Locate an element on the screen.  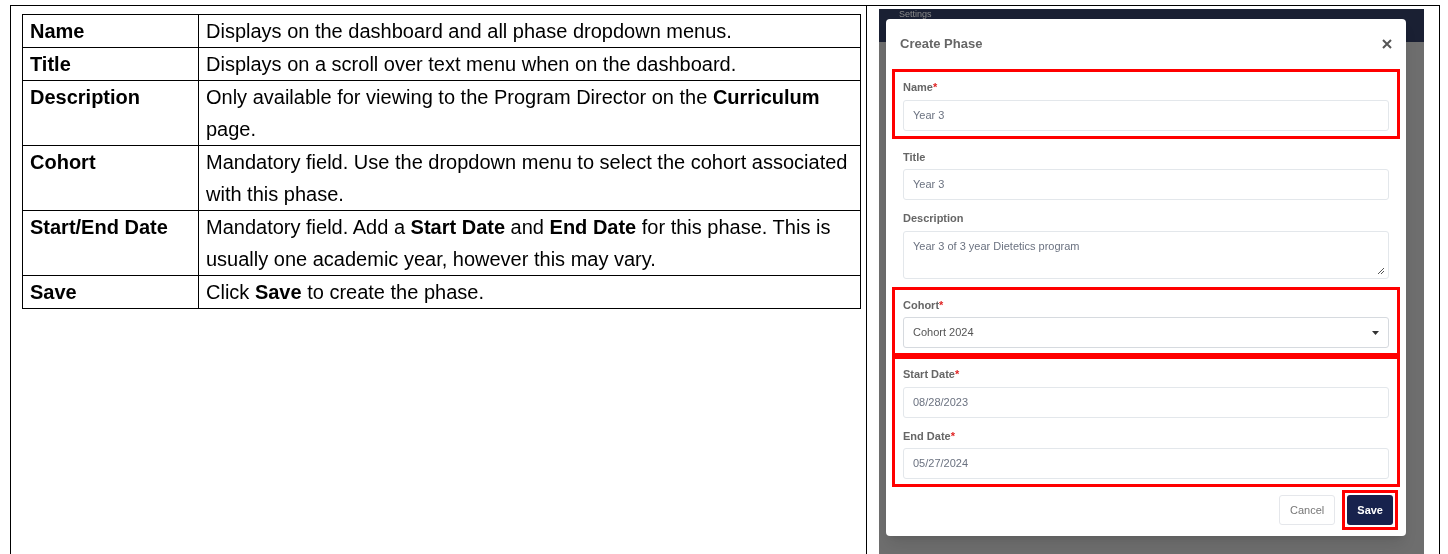
description-cell: Only available for viewing to the Program Director on the Curriculum page. is located at coordinates (529, 113).